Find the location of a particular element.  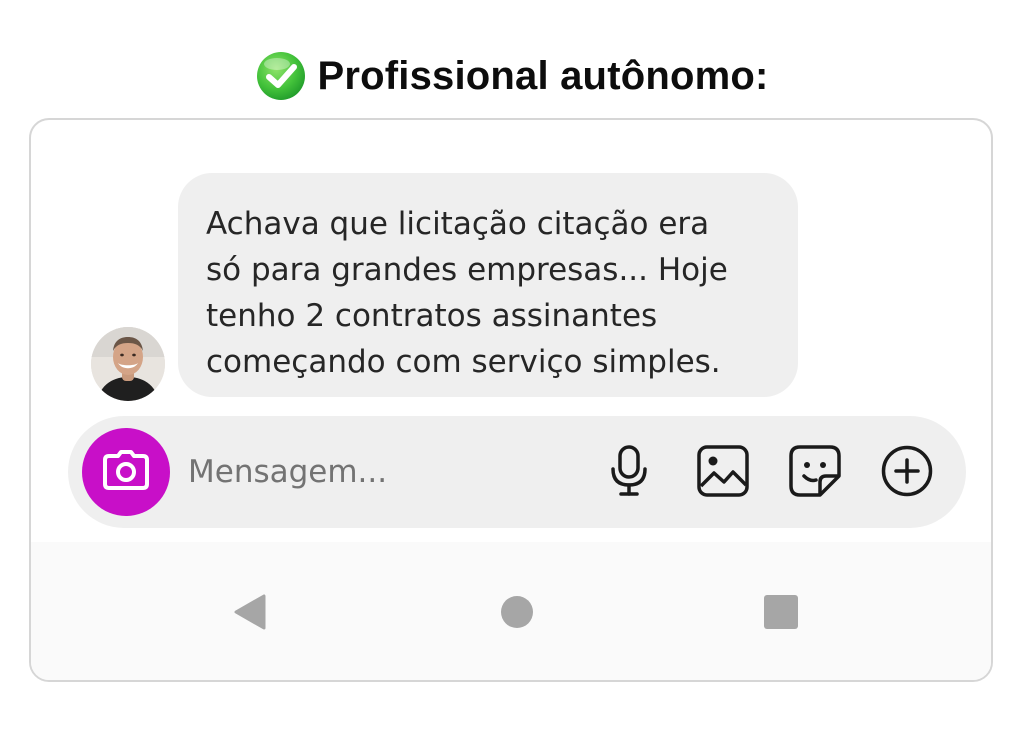

nav-back-button is located at coordinates (250, 614).